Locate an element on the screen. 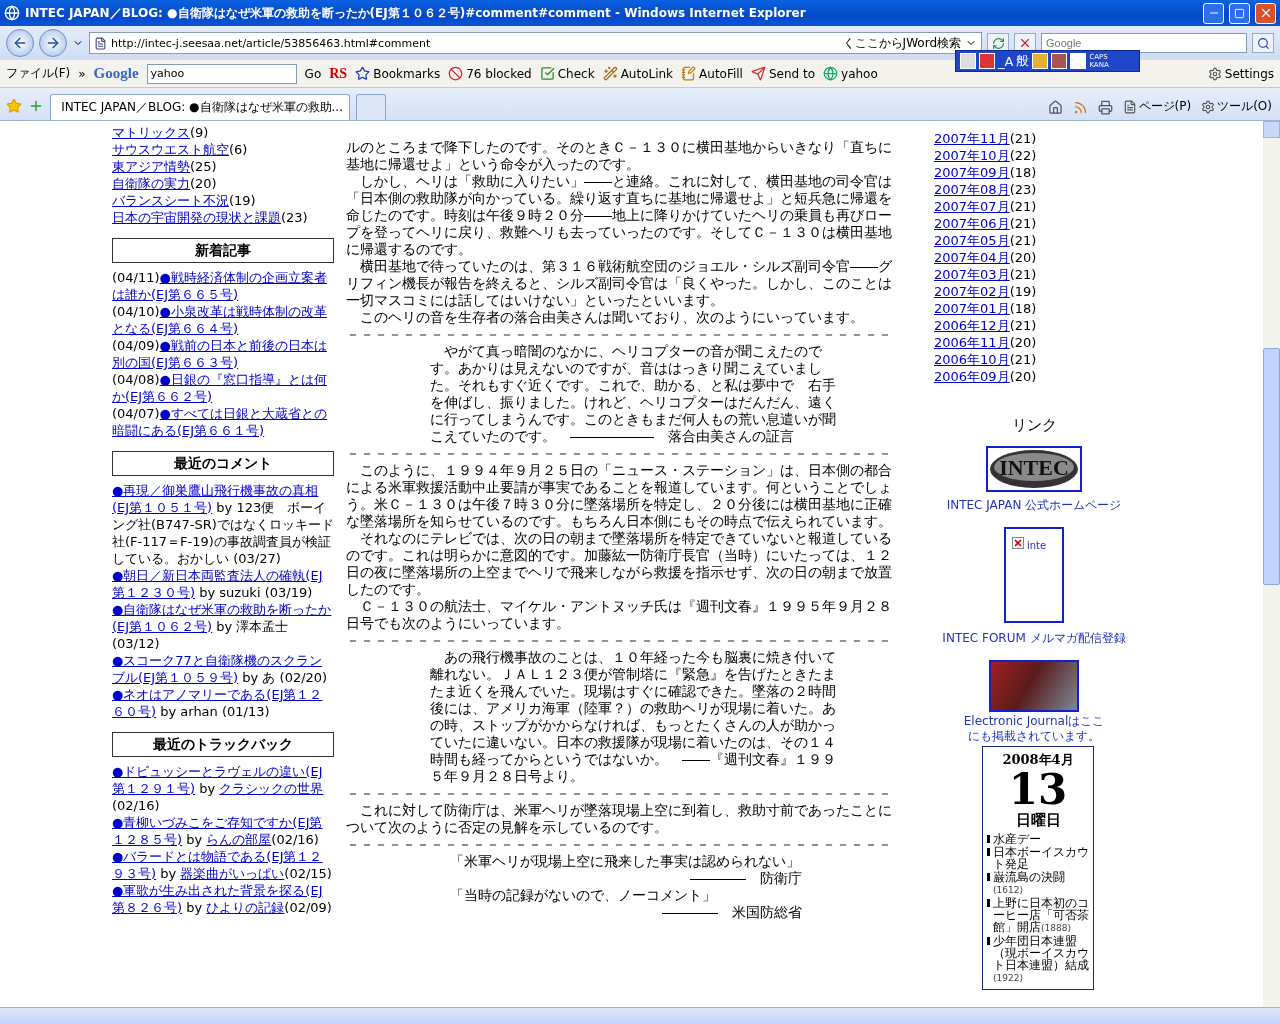 The width and height of the screenshot is (1280, 1024). section-heading: 新着記事 is located at coordinates (223, 250).